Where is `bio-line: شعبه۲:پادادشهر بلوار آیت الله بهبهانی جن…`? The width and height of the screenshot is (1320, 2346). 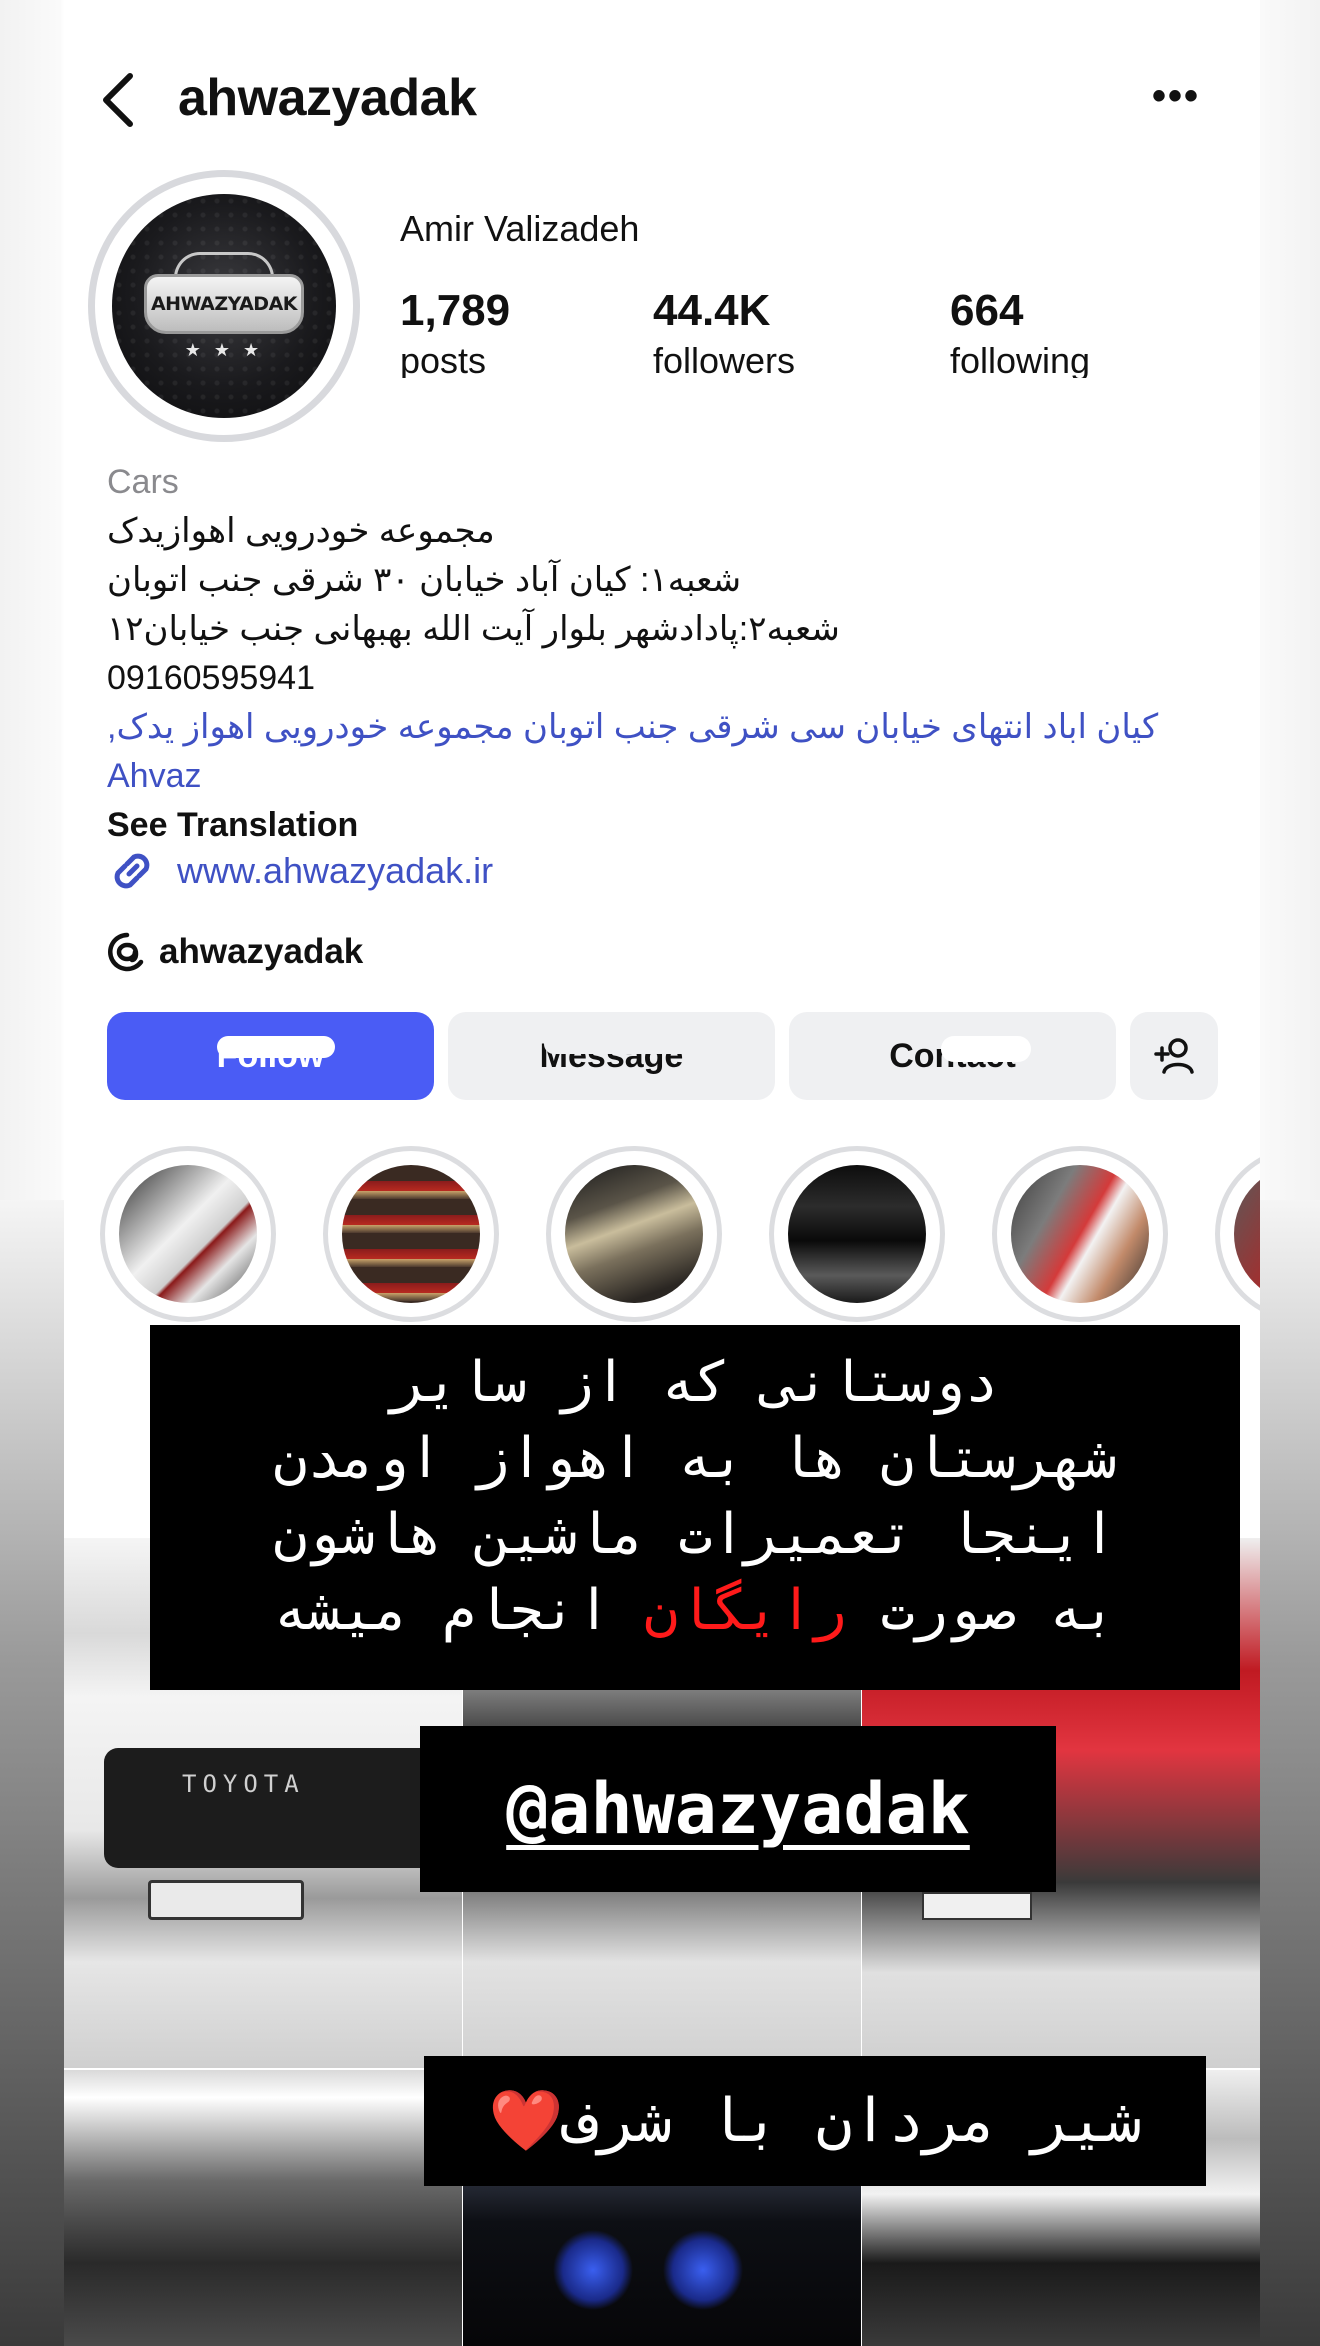 bio-line: شعبه۲:پادادشهر بلوار آیت الله بهبهانی جن… is located at coordinates (473, 629).